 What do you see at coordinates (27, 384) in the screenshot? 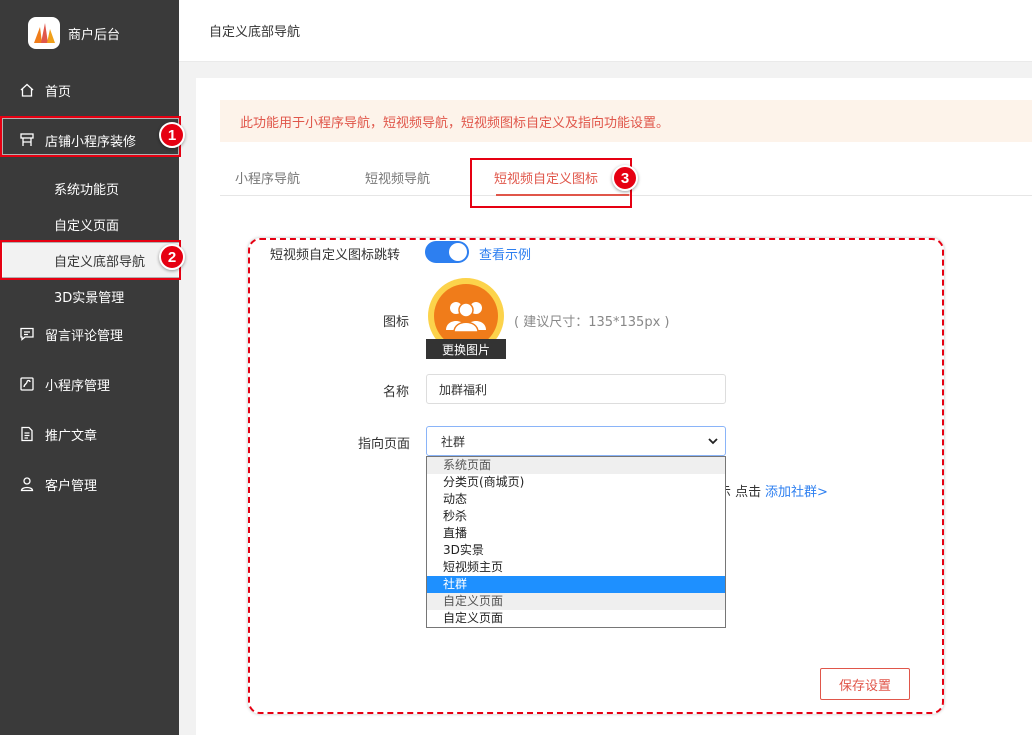
I see `miniprogram-icon` at bounding box center [27, 384].